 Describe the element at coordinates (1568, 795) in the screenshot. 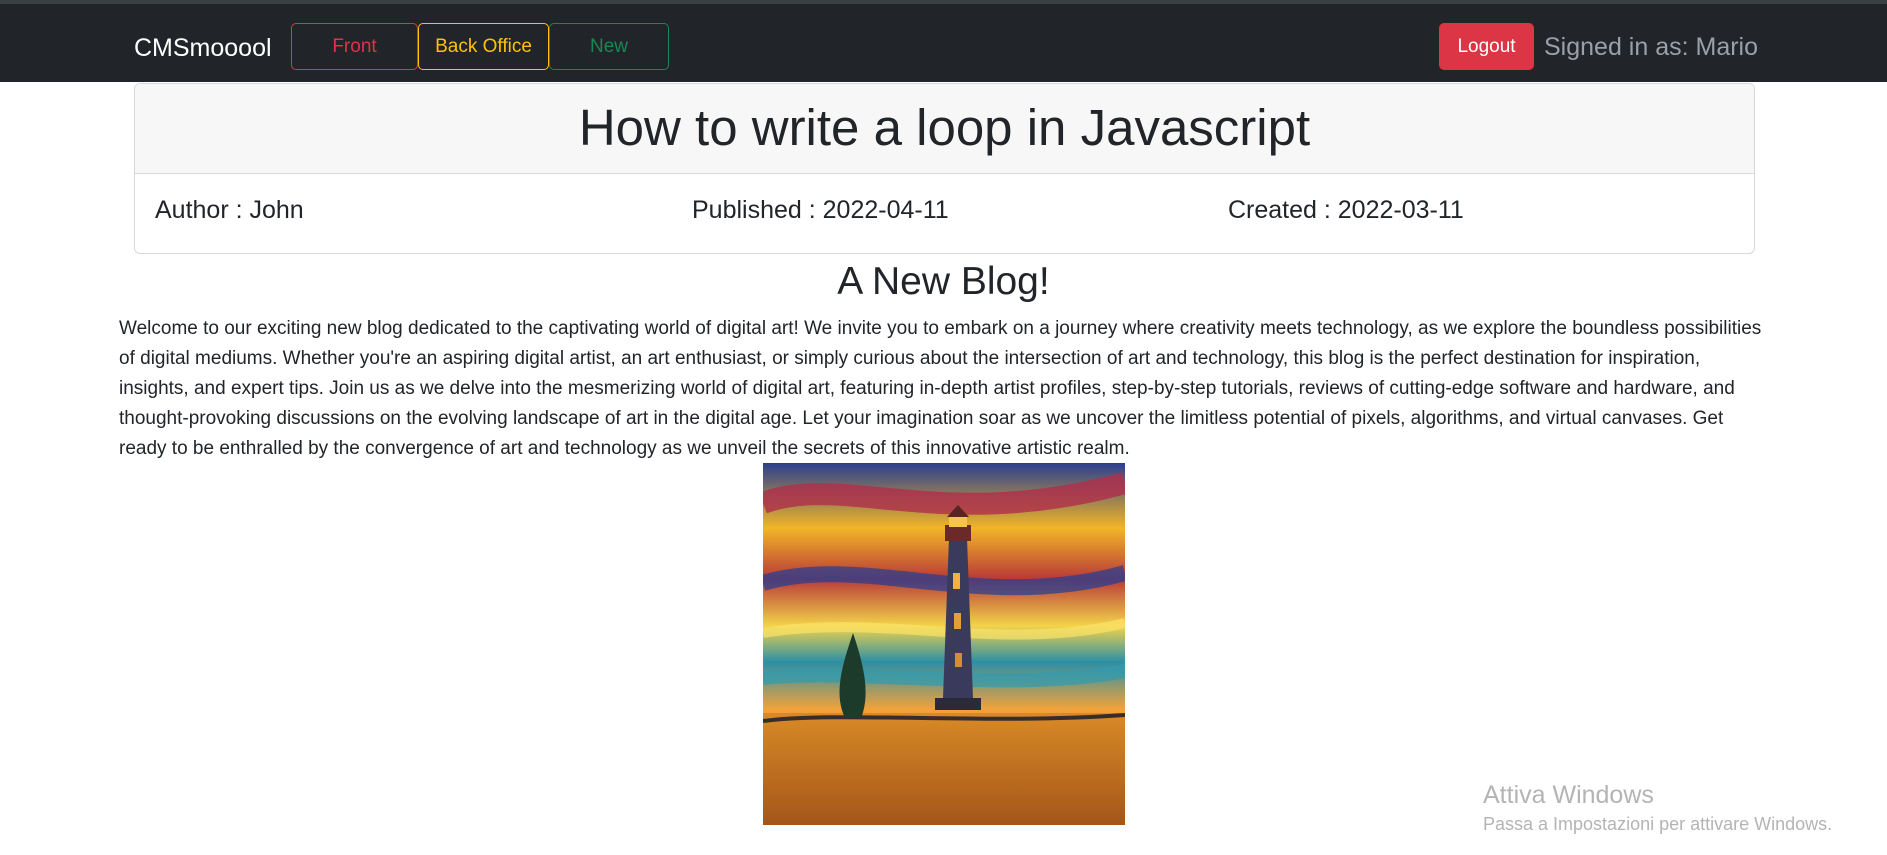

I see `windows-activation-title: Attiva Windows` at that location.